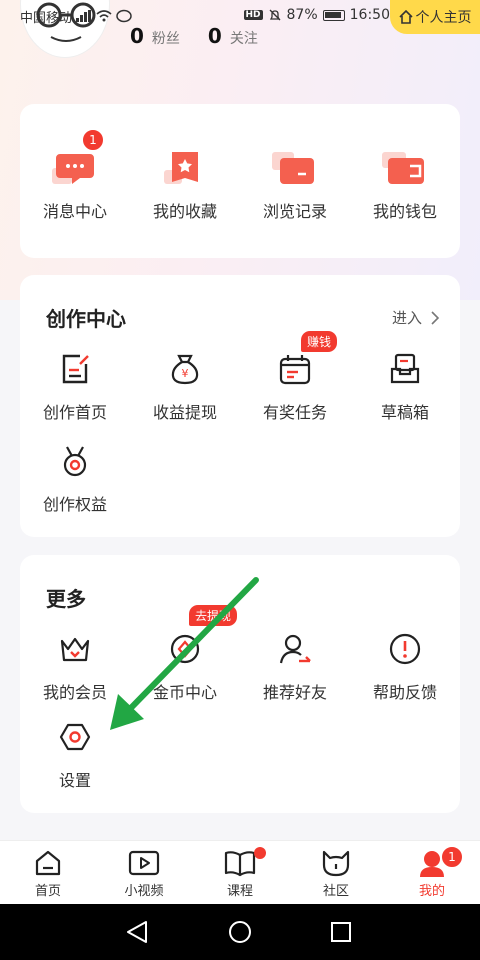 The image size is (480, 960). I want to click on fans-count: 0, so click(137, 36).